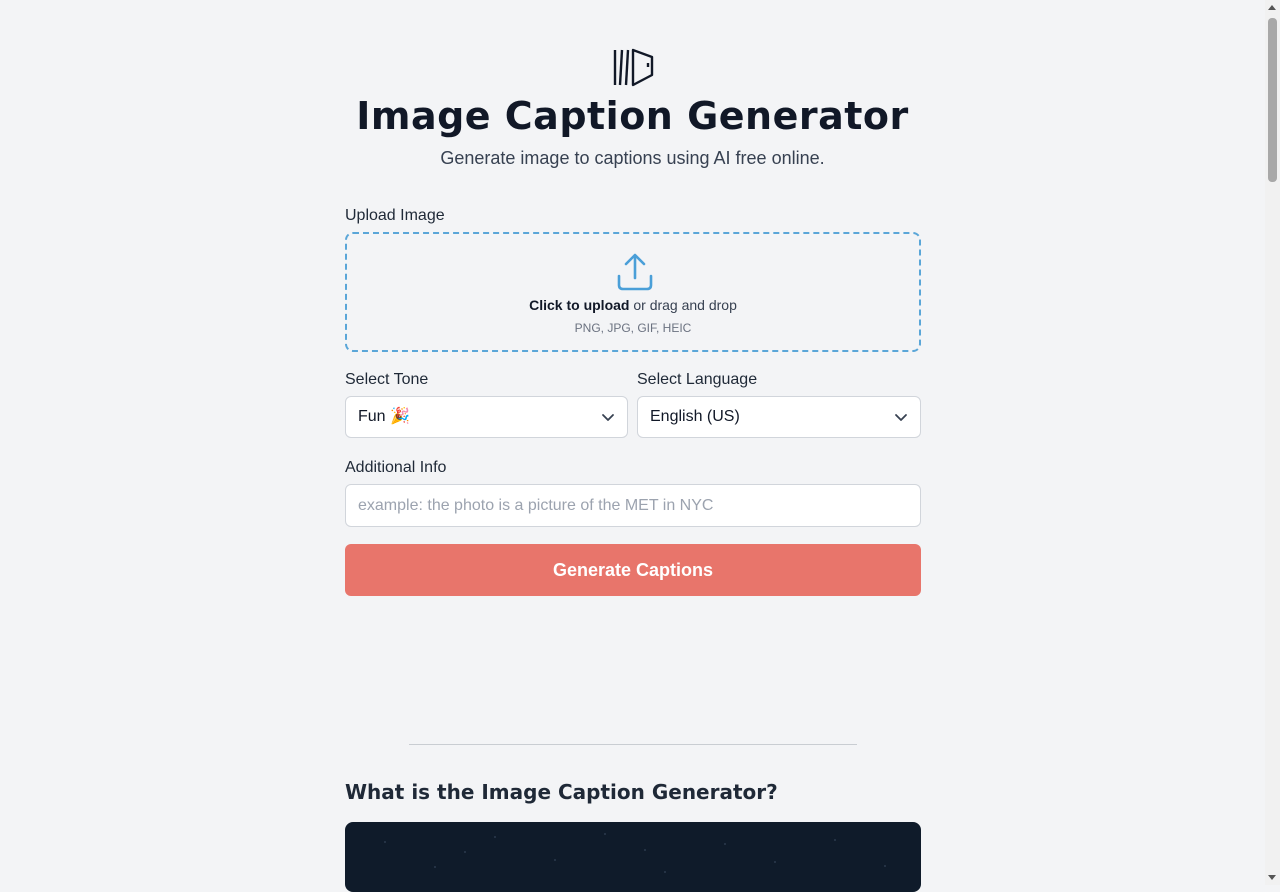  What do you see at coordinates (683, 305) in the screenshot?
I see `drag-drop-text: or drag and drop` at bounding box center [683, 305].